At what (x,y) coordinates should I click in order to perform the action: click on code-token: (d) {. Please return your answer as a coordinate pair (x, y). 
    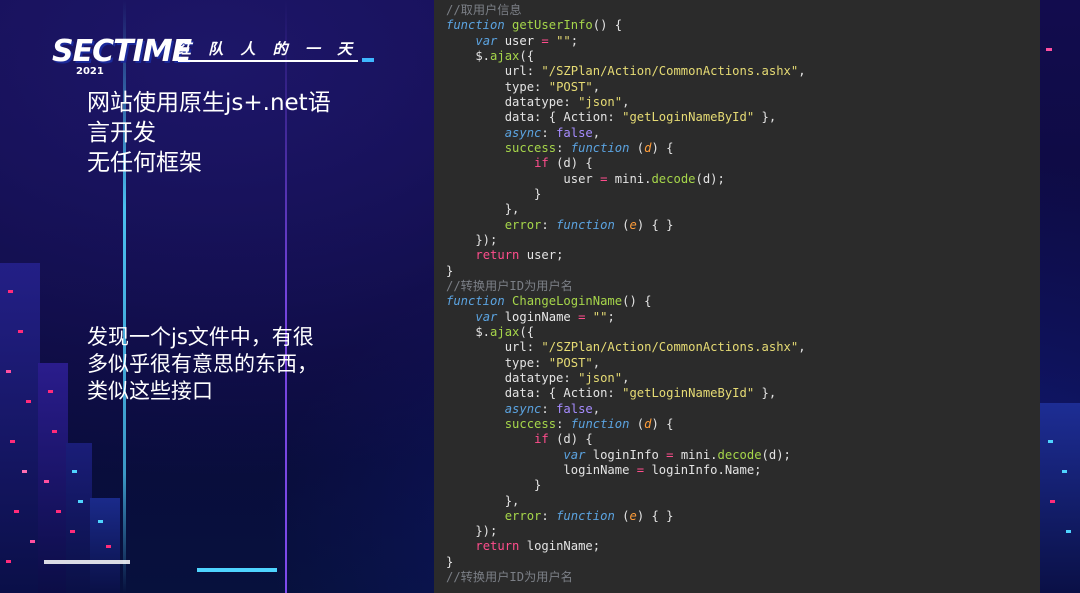
    Looking at the image, I should click on (570, 439).